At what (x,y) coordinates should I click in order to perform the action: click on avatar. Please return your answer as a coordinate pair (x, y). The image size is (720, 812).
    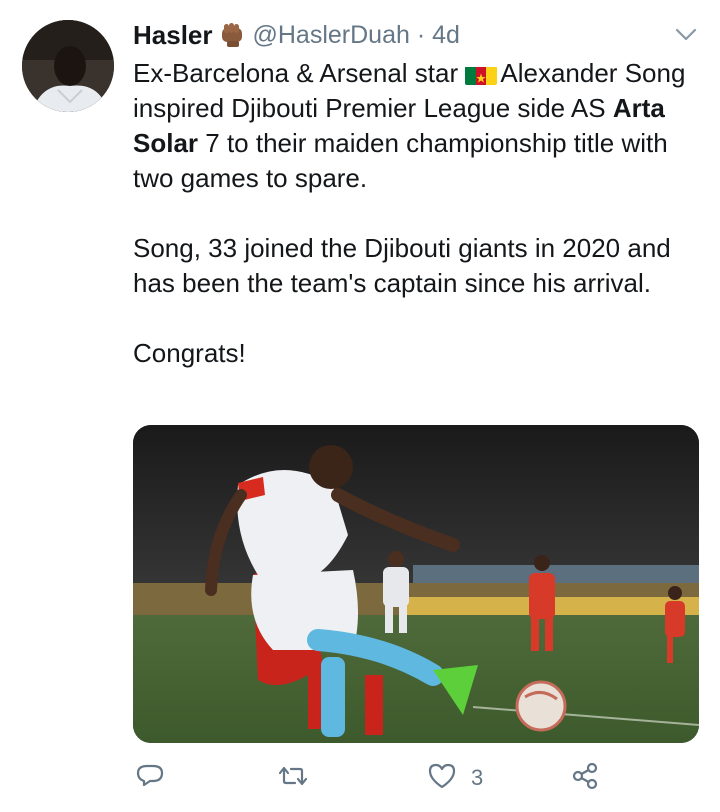
    Looking at the image, I should click on (68, 66).